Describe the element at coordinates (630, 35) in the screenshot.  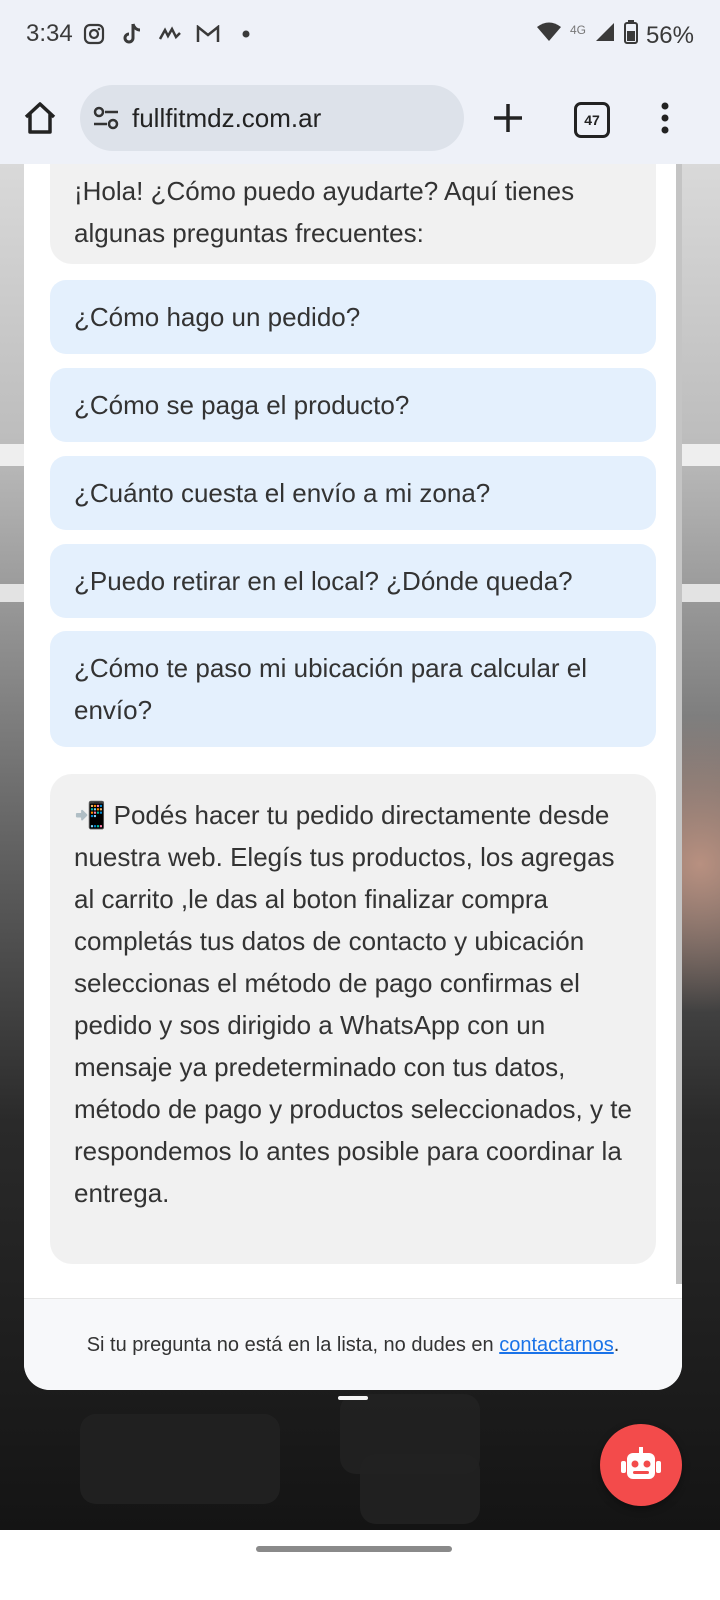
I see `battery-icon` at that location.